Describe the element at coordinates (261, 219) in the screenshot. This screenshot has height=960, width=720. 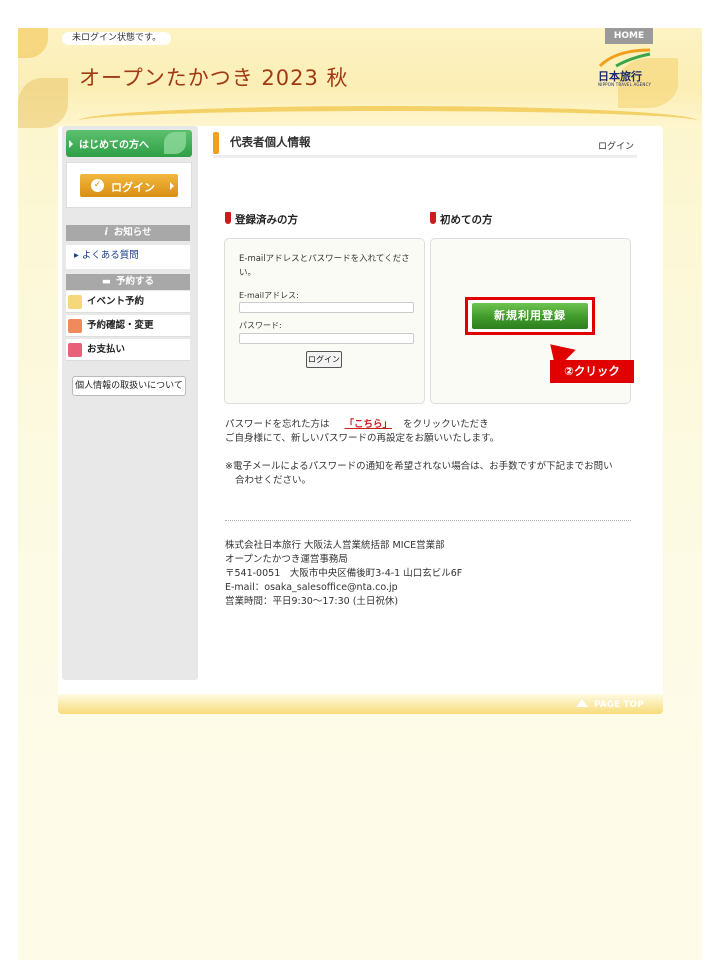
I see `registered-heading: 登録済みの方` at that location.